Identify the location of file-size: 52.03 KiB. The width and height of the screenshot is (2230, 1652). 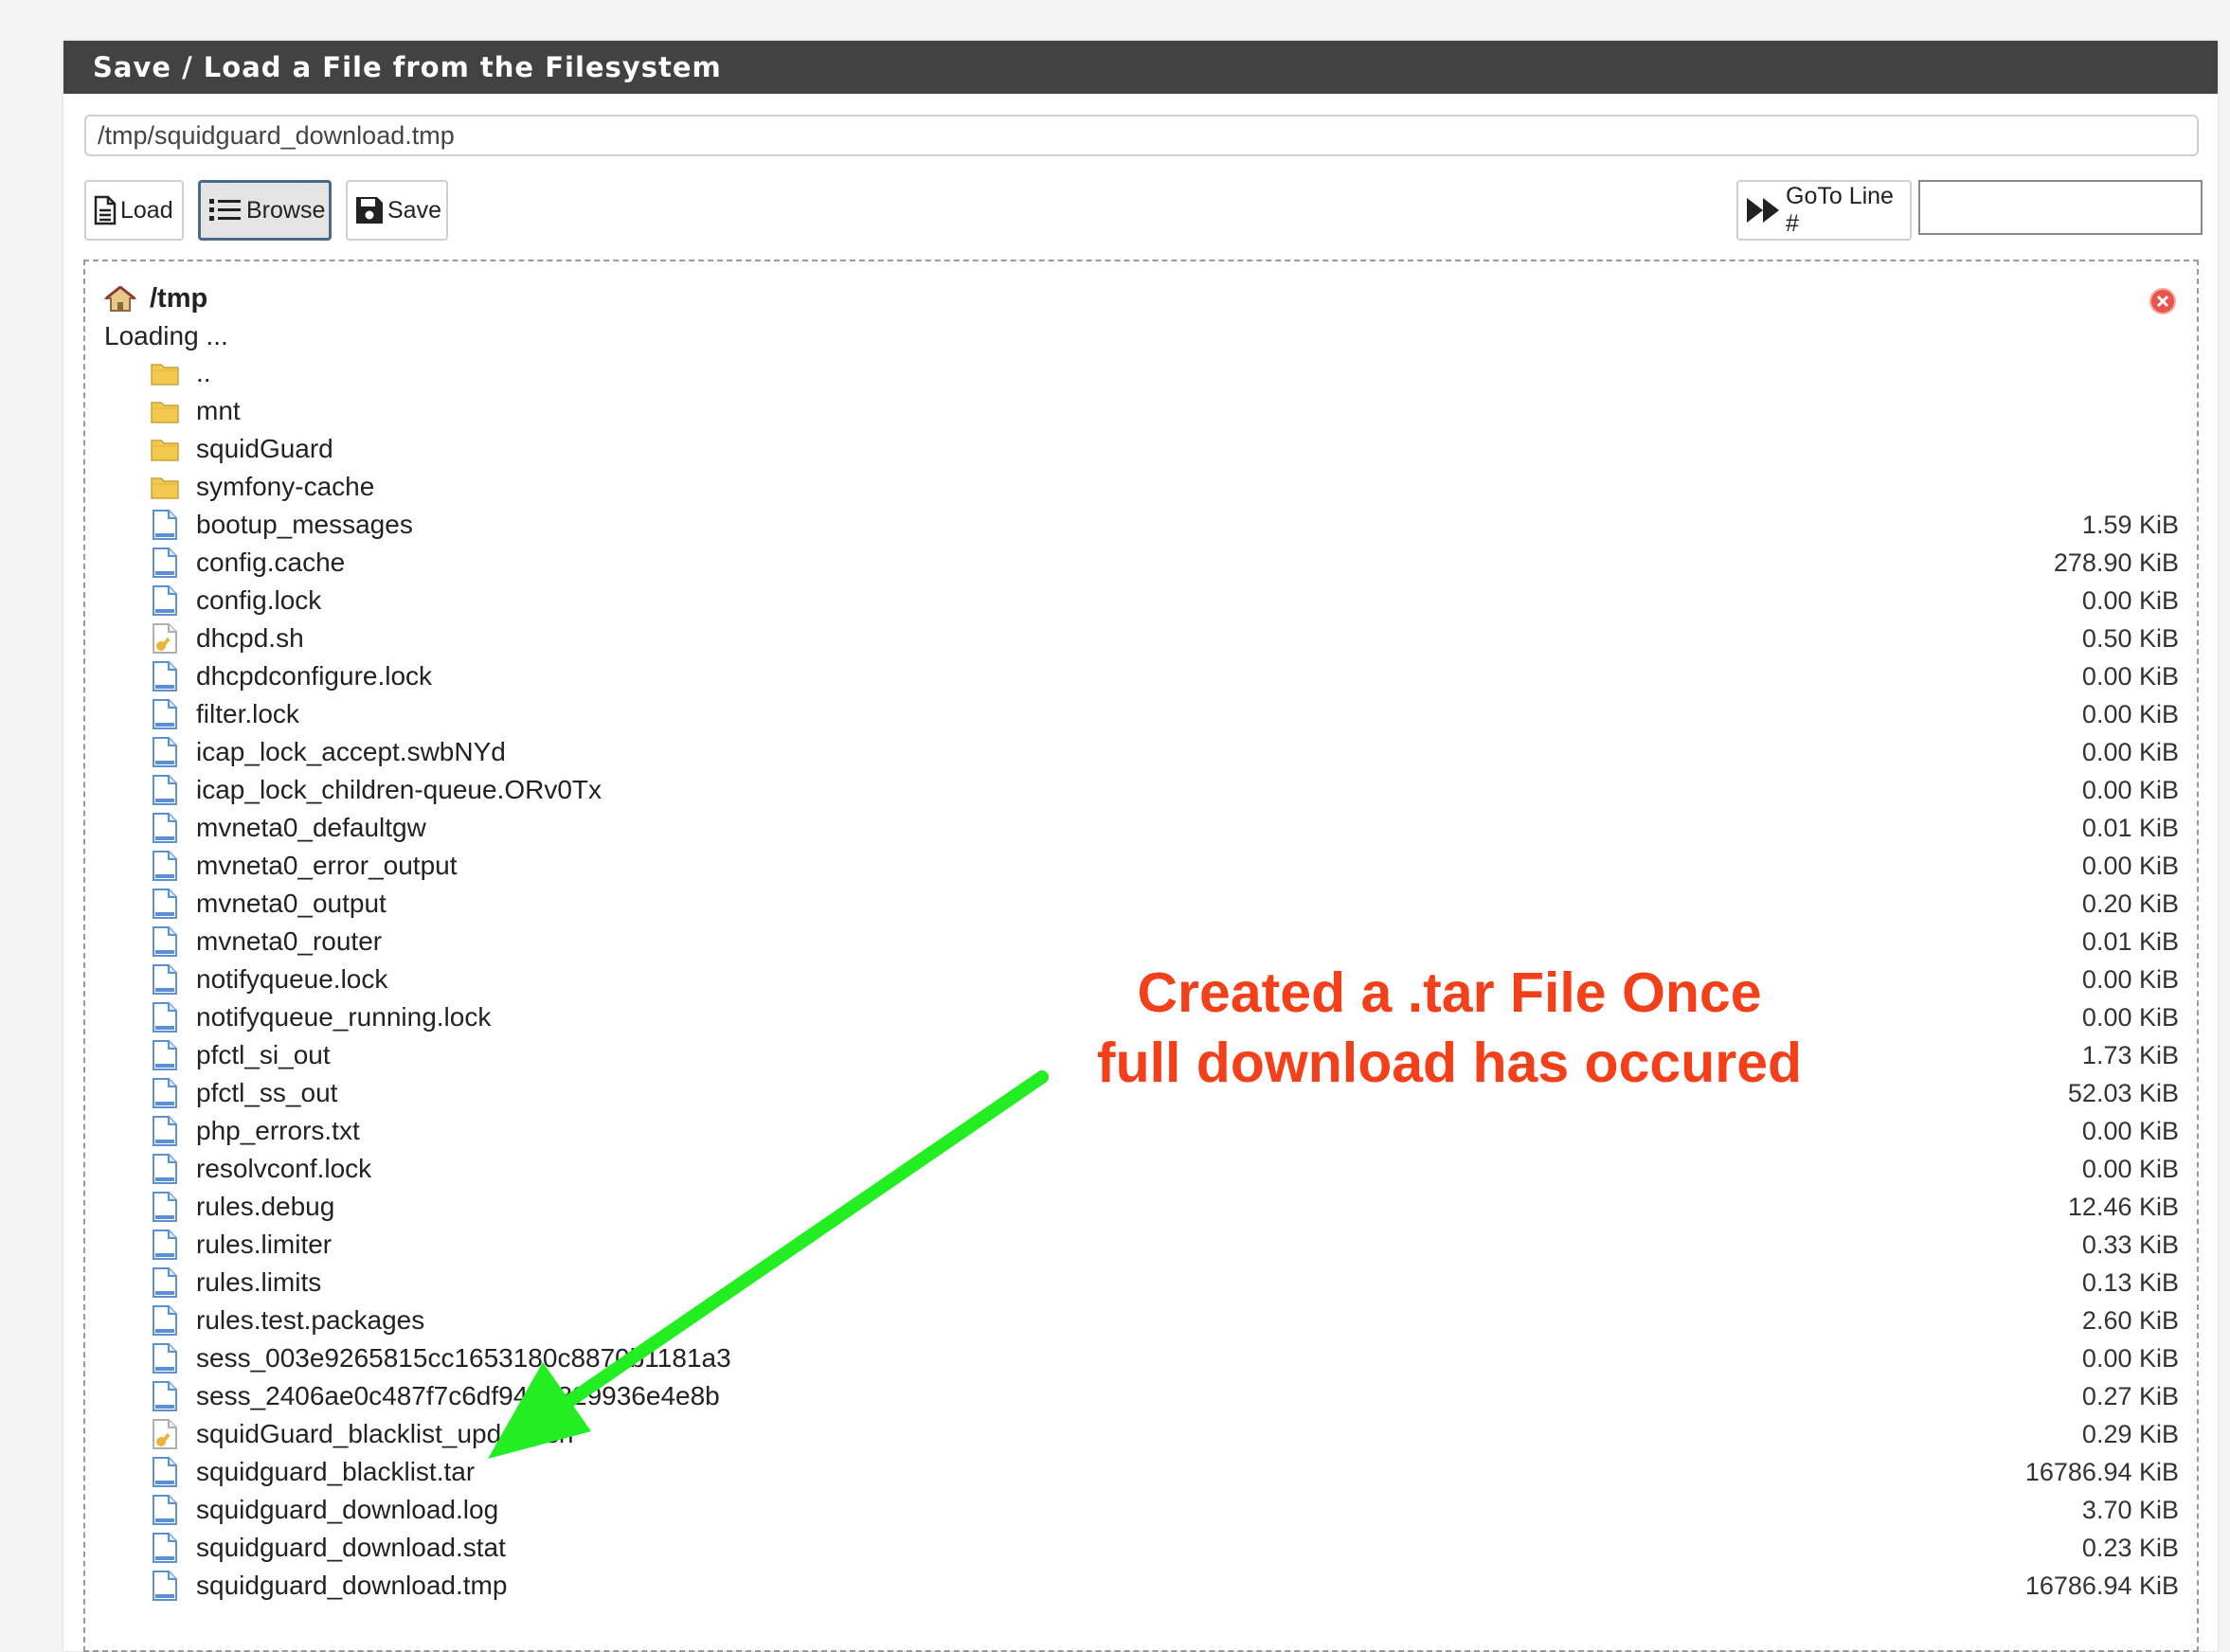
(2123, 1092).